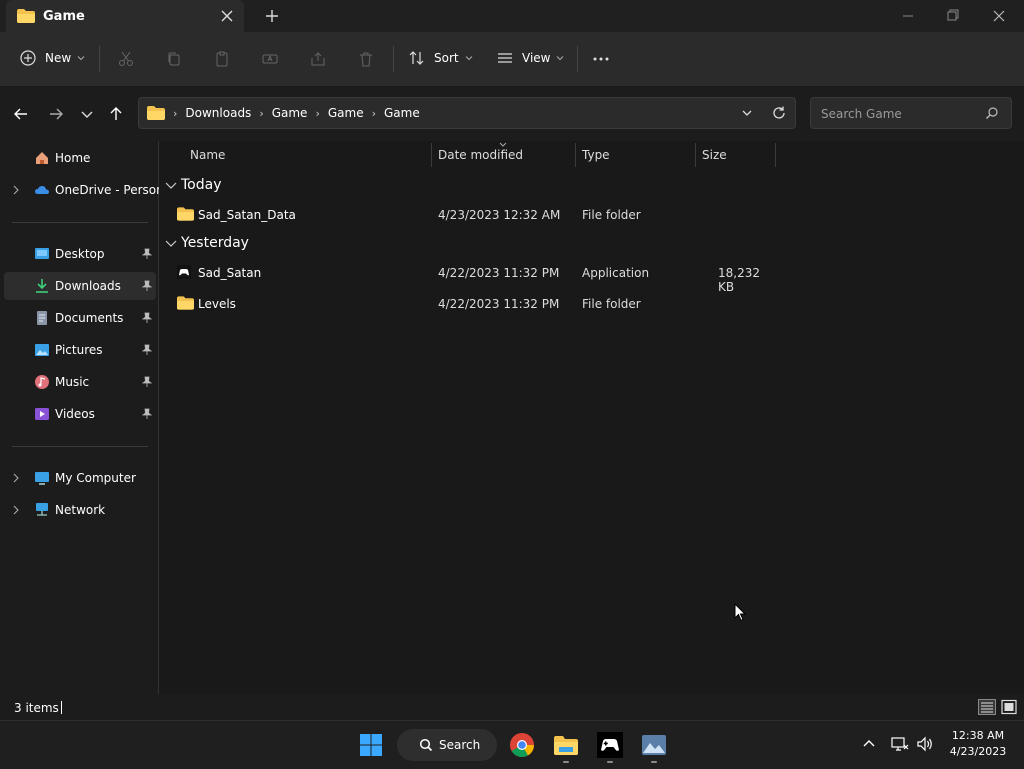  I want to click on group-header-yesterday: Yesterday, so click(207, 243).